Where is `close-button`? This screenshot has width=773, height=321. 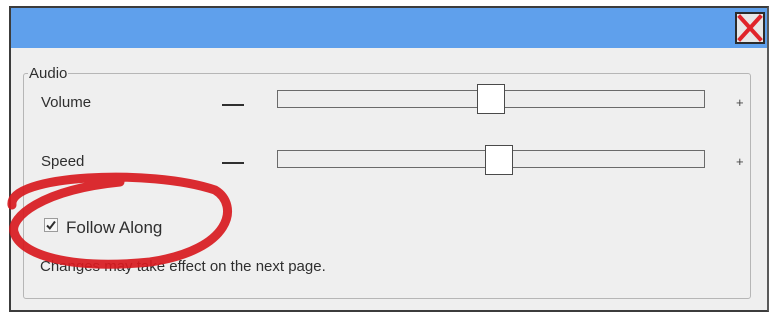
close-button is located at coordinates (750, 28).